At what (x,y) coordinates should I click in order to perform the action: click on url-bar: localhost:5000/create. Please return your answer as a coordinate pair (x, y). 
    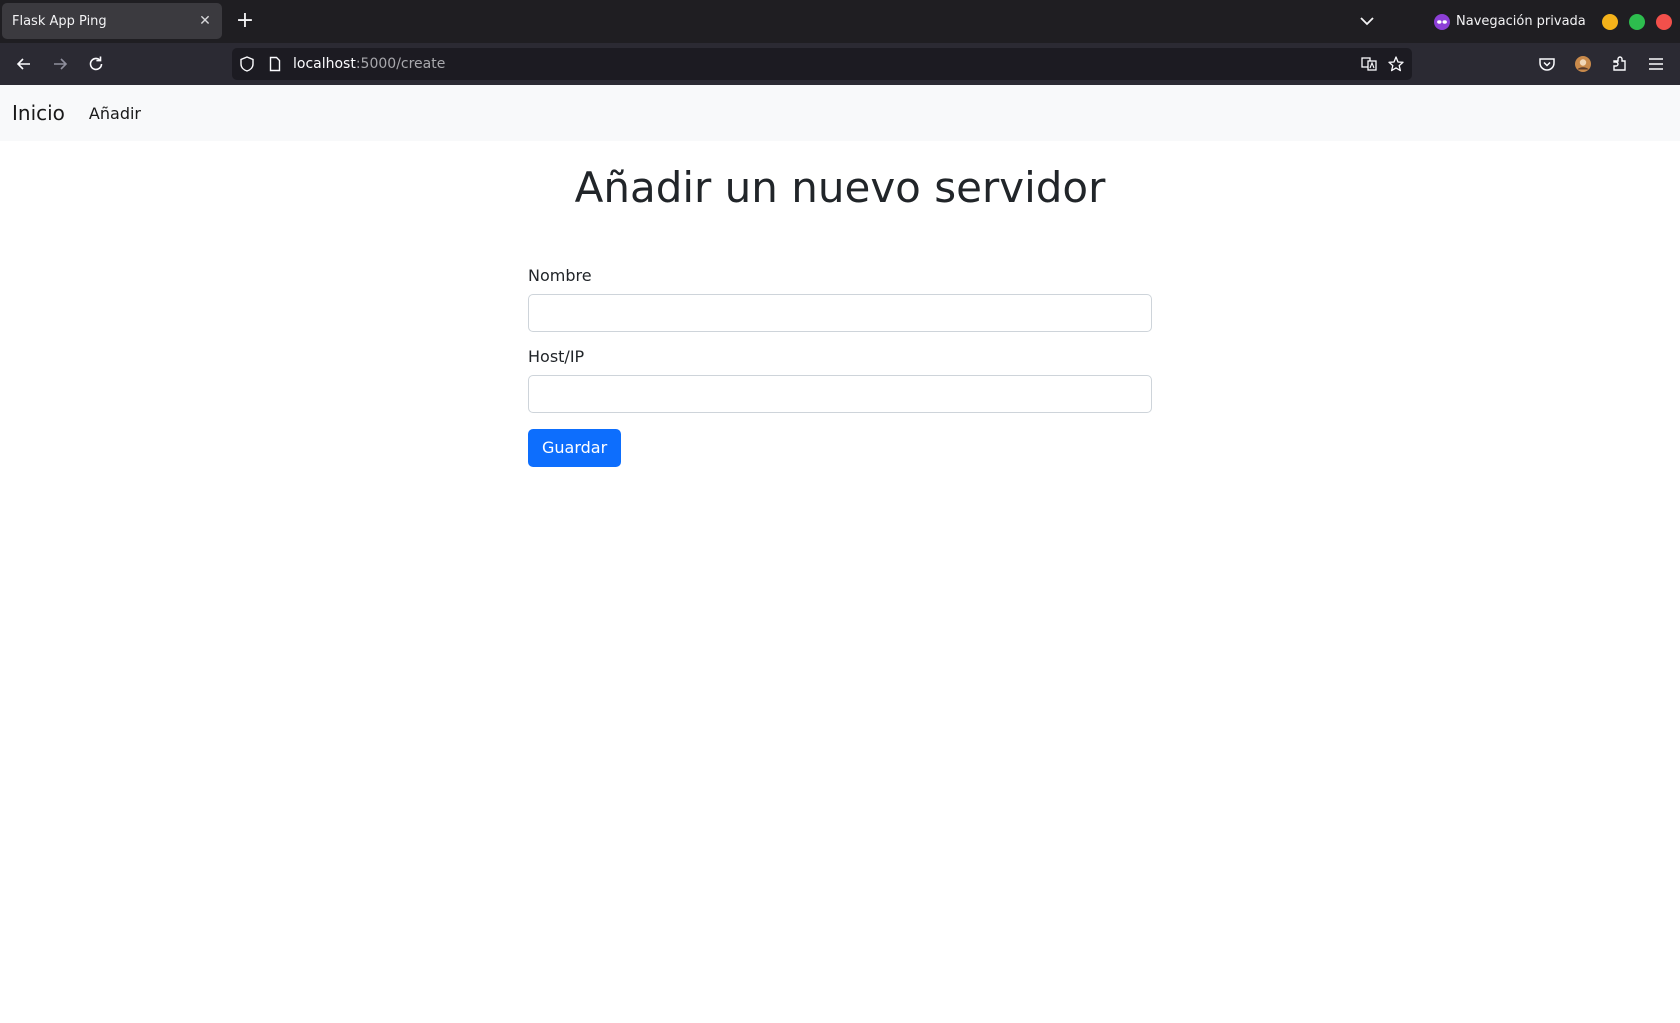
    Looking at the image, I should click on (822, 64).